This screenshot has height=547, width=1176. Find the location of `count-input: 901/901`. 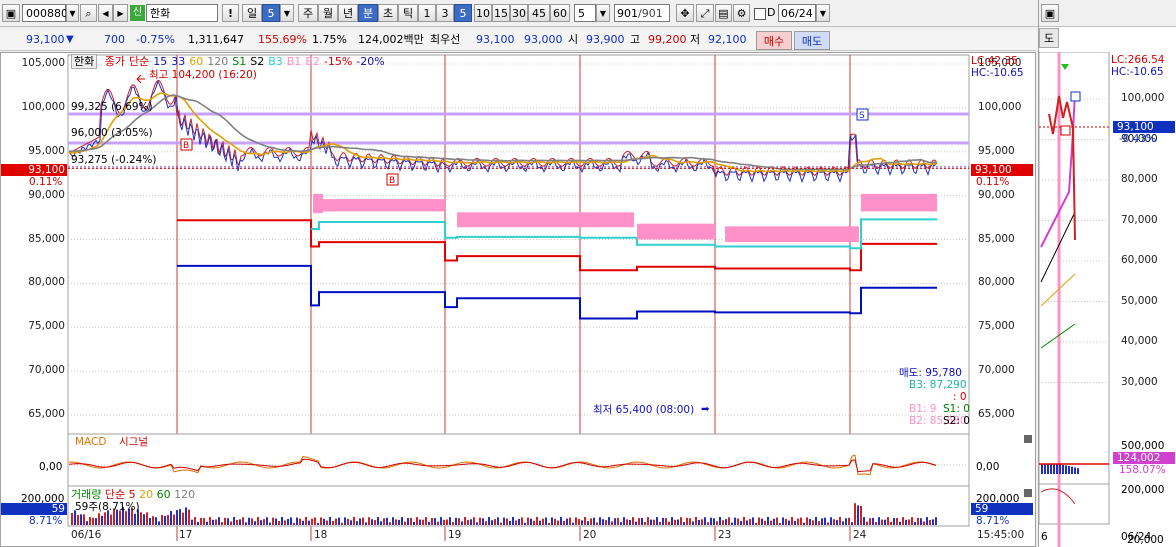

count-input: 901/901 is located at coordinates (642, 13).